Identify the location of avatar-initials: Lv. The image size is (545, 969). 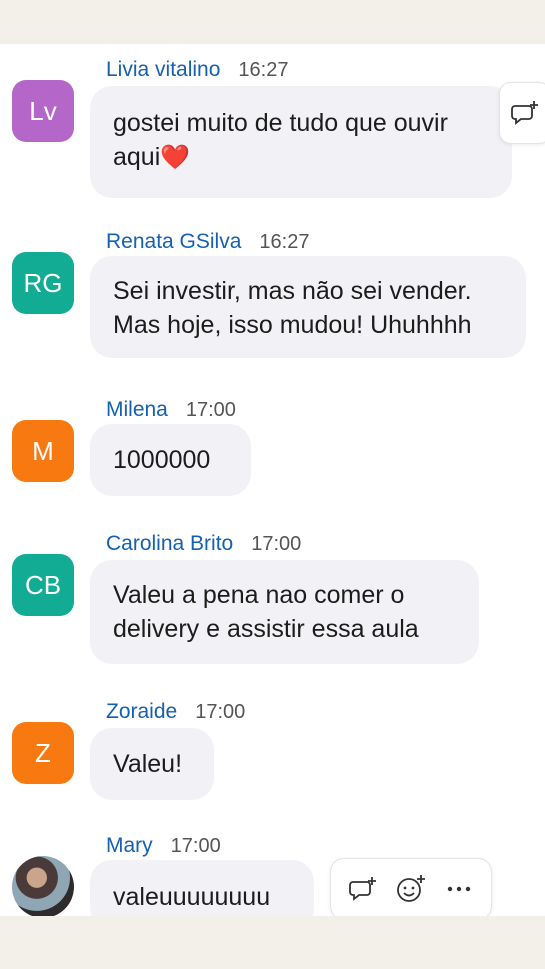
(43, 110).